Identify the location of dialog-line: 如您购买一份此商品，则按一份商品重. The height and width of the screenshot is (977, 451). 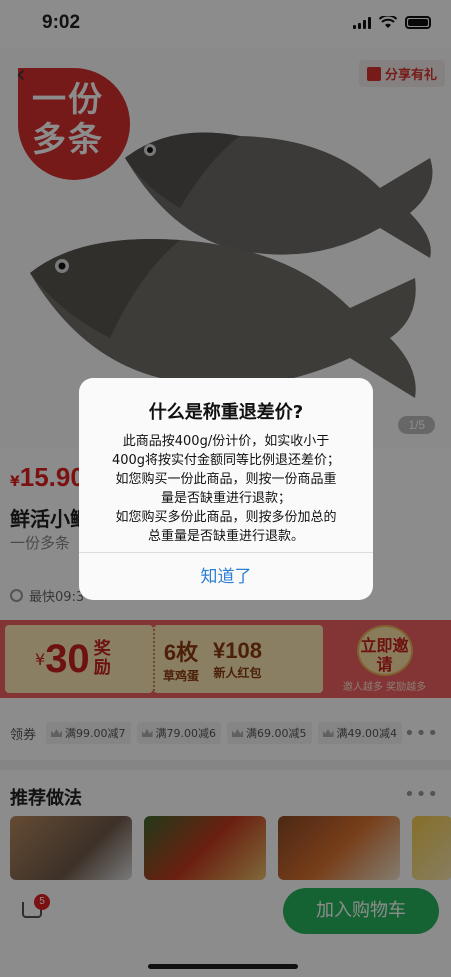
(226, 479).